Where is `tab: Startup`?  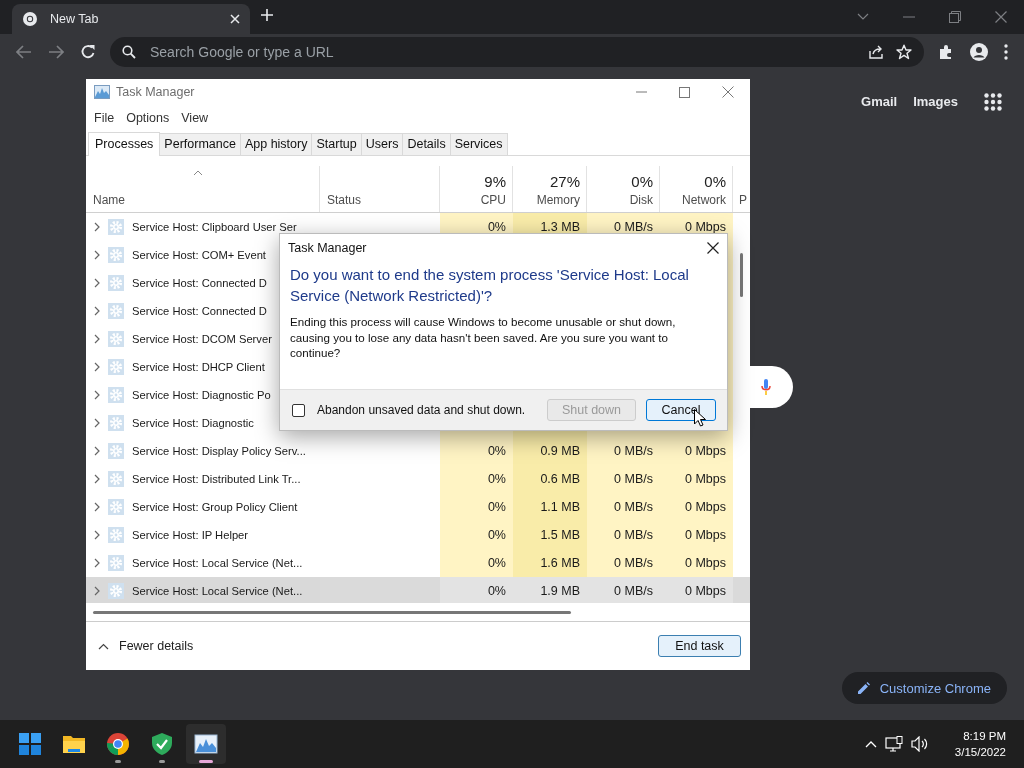 tab: Startup is located at coordinates (336, 143).